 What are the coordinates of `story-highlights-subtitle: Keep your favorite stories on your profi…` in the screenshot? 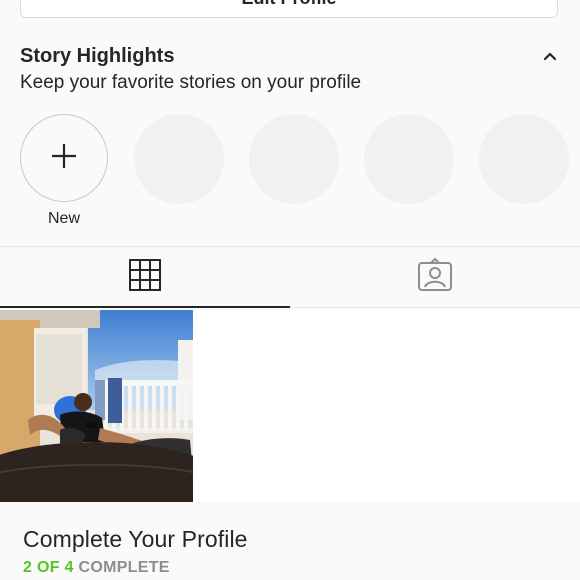 It's located at (191, 82).